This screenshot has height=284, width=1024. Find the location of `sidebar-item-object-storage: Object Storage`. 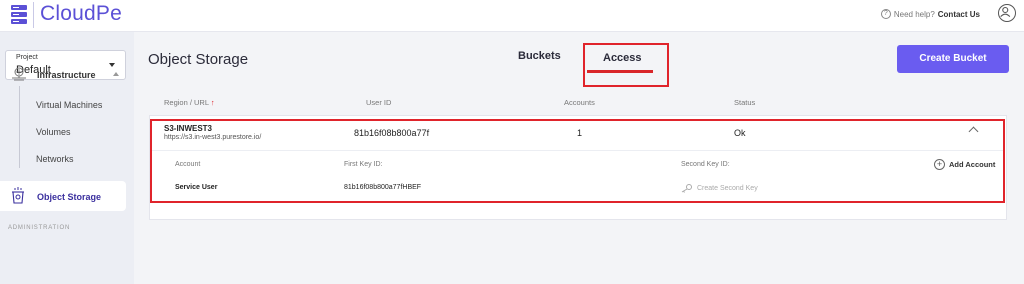

sidebar-item-object-storage: Object Storage is located at coordinates (63, 196).